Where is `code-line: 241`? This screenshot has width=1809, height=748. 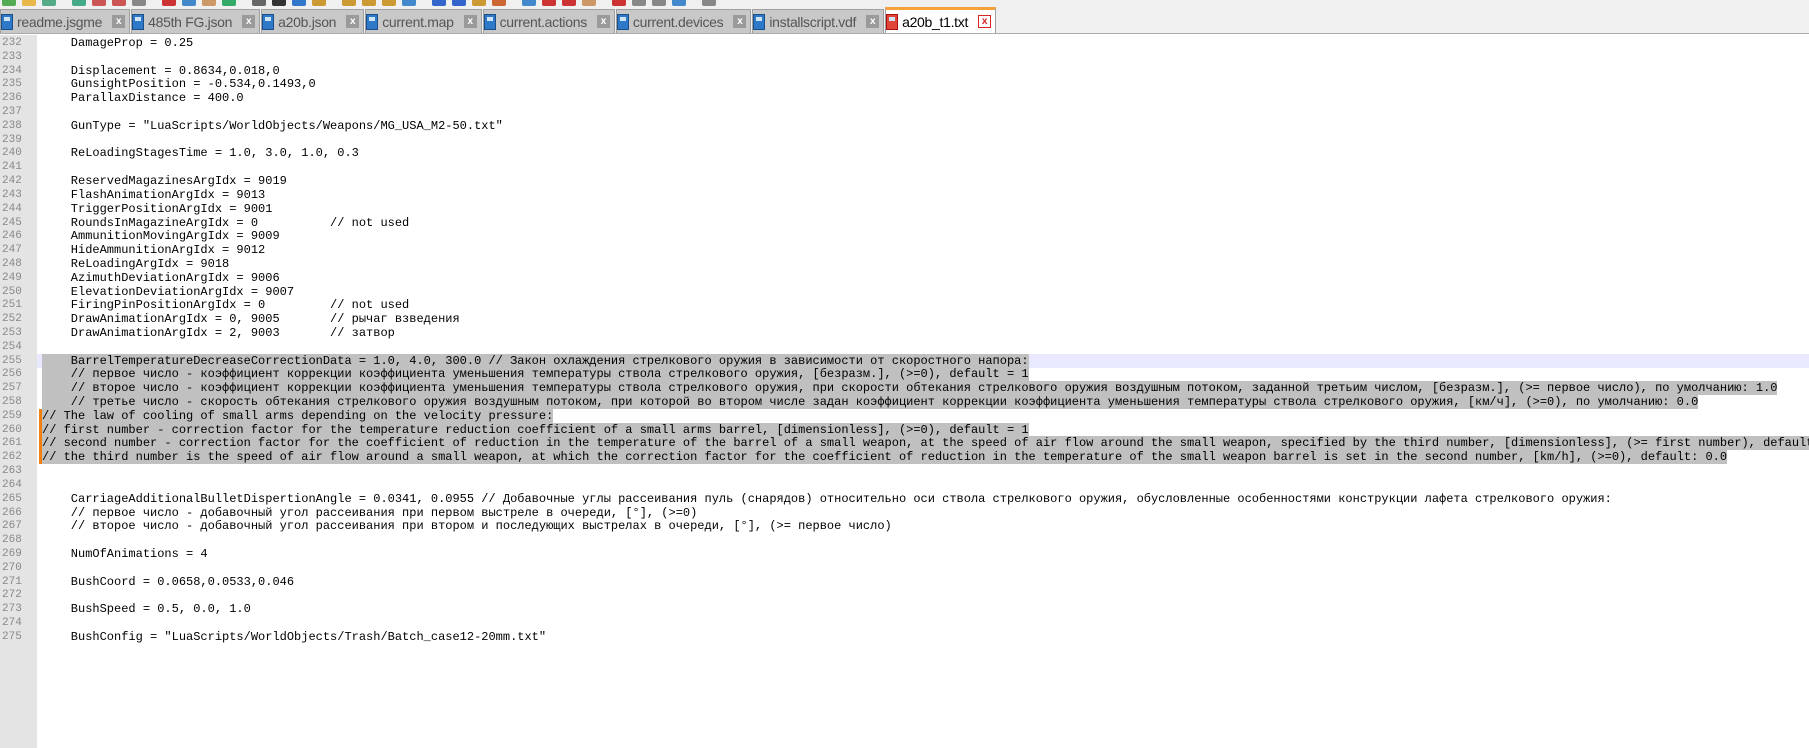
code-line: 241 is located at coordinates (904, 167).